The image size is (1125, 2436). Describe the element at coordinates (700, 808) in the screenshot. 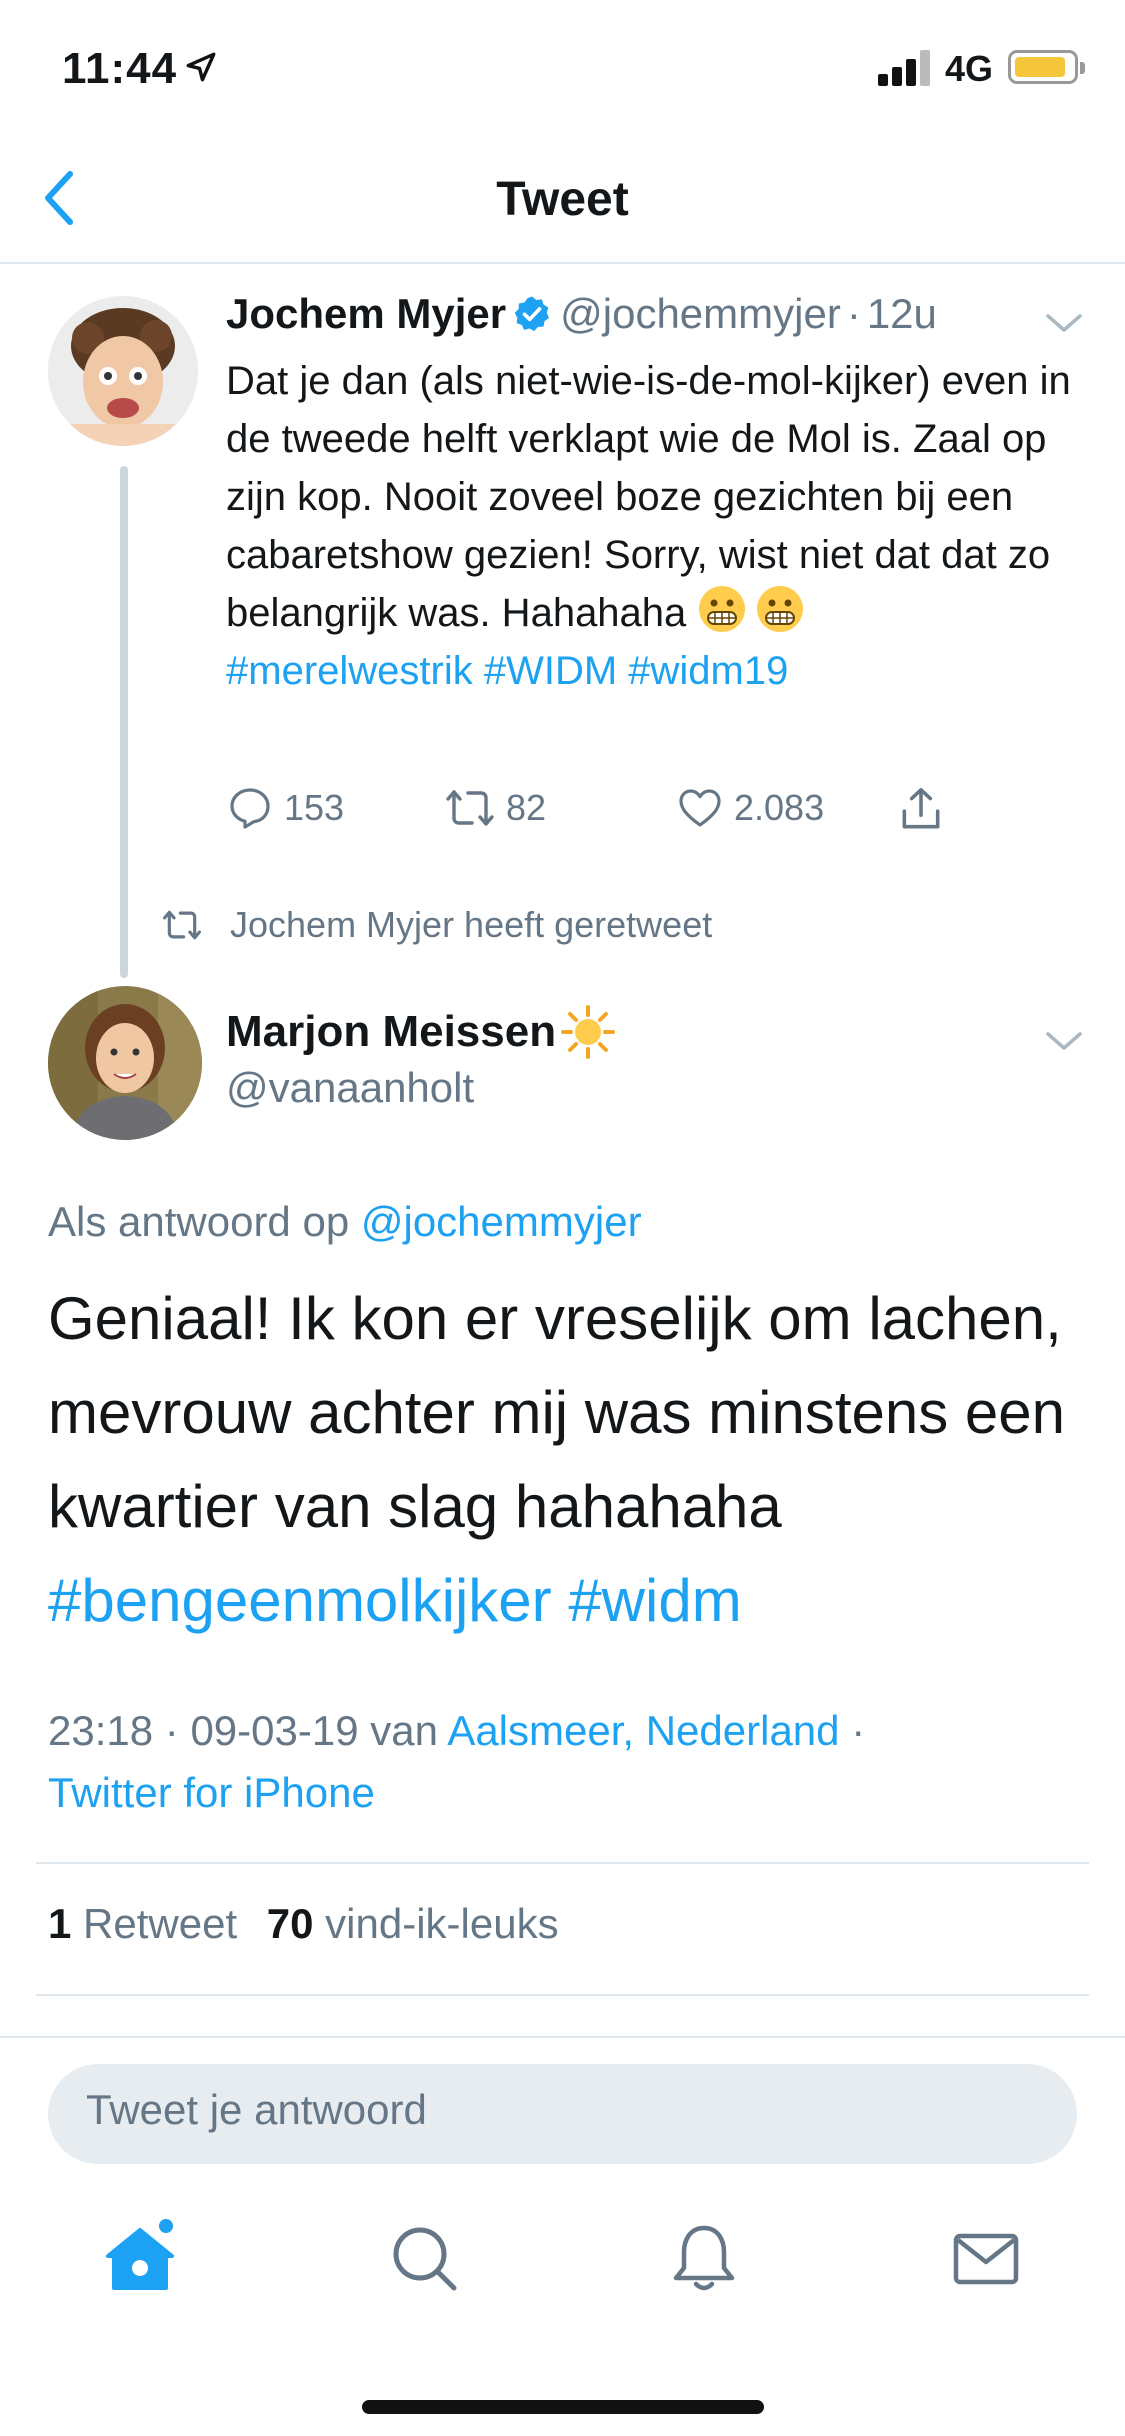

I see `heart-icon` at that location.